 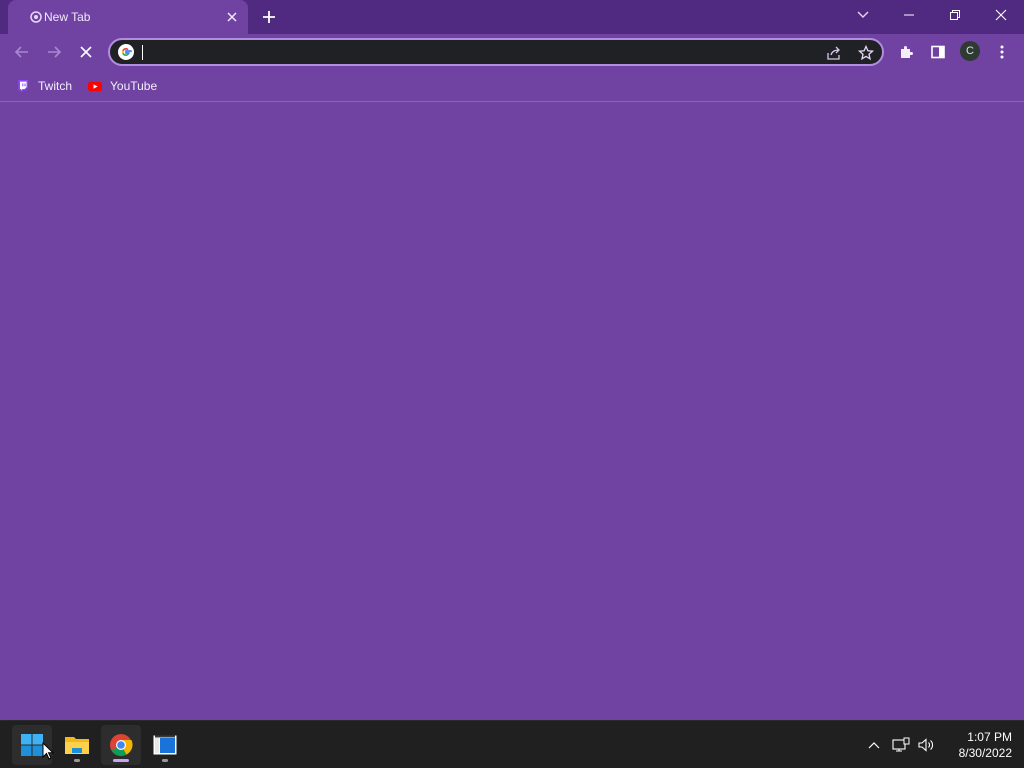 What do you see at coordinates (989, 737) in the screenshot?
I see `clock-time: 1:07 PM` at bounding box center [989, 737].